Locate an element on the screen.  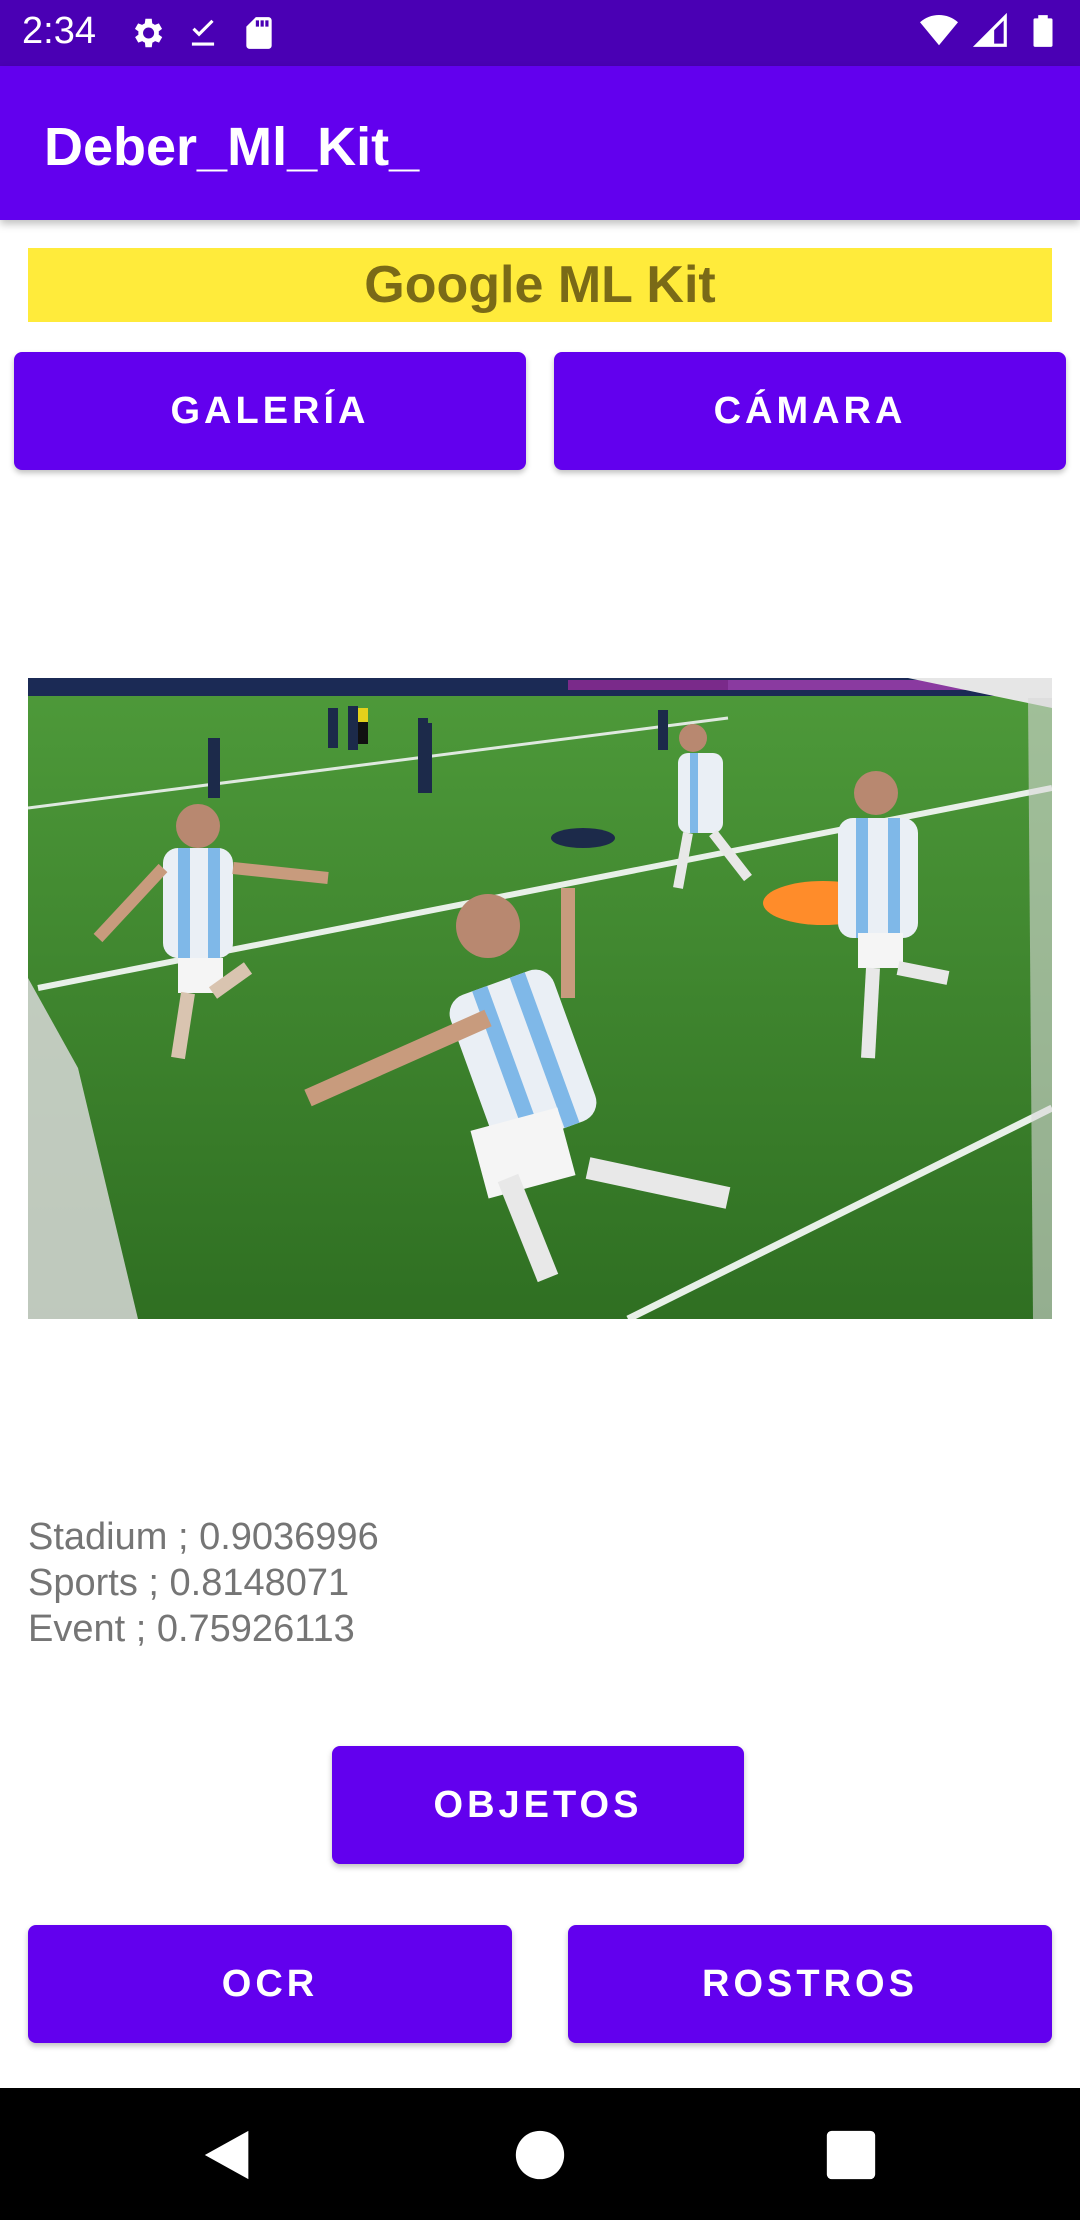
wifi-icon is located at coordinates (939, 30).